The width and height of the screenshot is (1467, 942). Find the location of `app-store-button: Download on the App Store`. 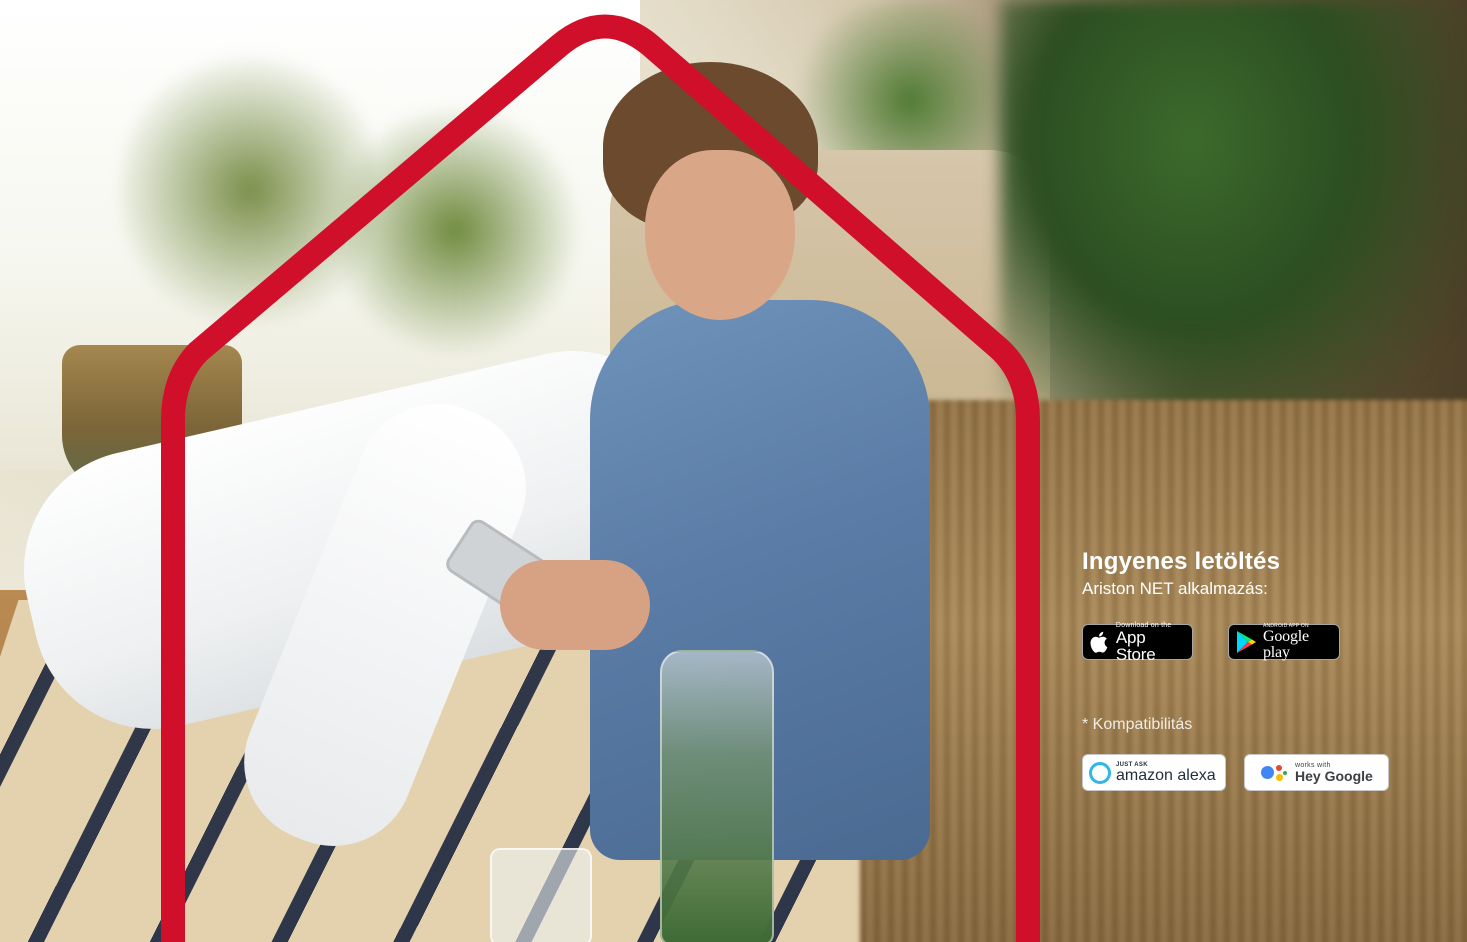

app-store-button: Download on the App Store is located at coordinates (1137, 643).